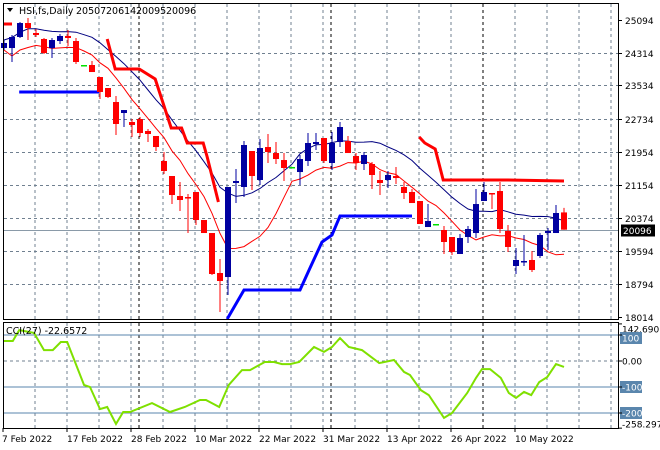 The width and height of the screenshot is (660, 450). Describe the element at coordinates (630, 340) in the screenshot. I see `cci-tick-label: 100` at that location.